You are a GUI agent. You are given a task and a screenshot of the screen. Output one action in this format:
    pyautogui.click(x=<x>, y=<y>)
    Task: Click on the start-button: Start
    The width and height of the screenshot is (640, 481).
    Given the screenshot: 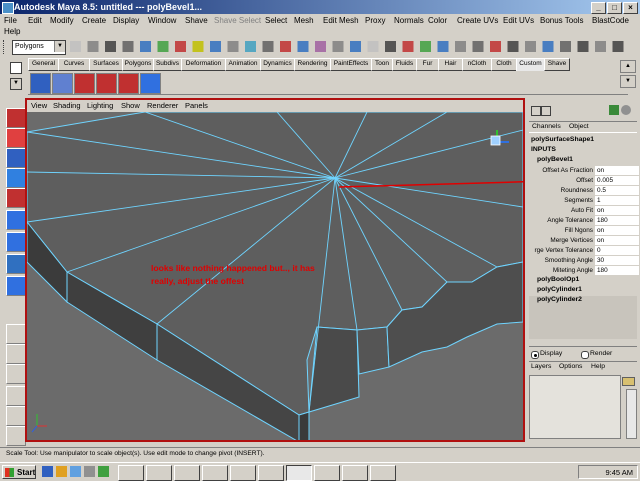 What is the action you would take?
    pyautogui.click(x=19, y=472)
    